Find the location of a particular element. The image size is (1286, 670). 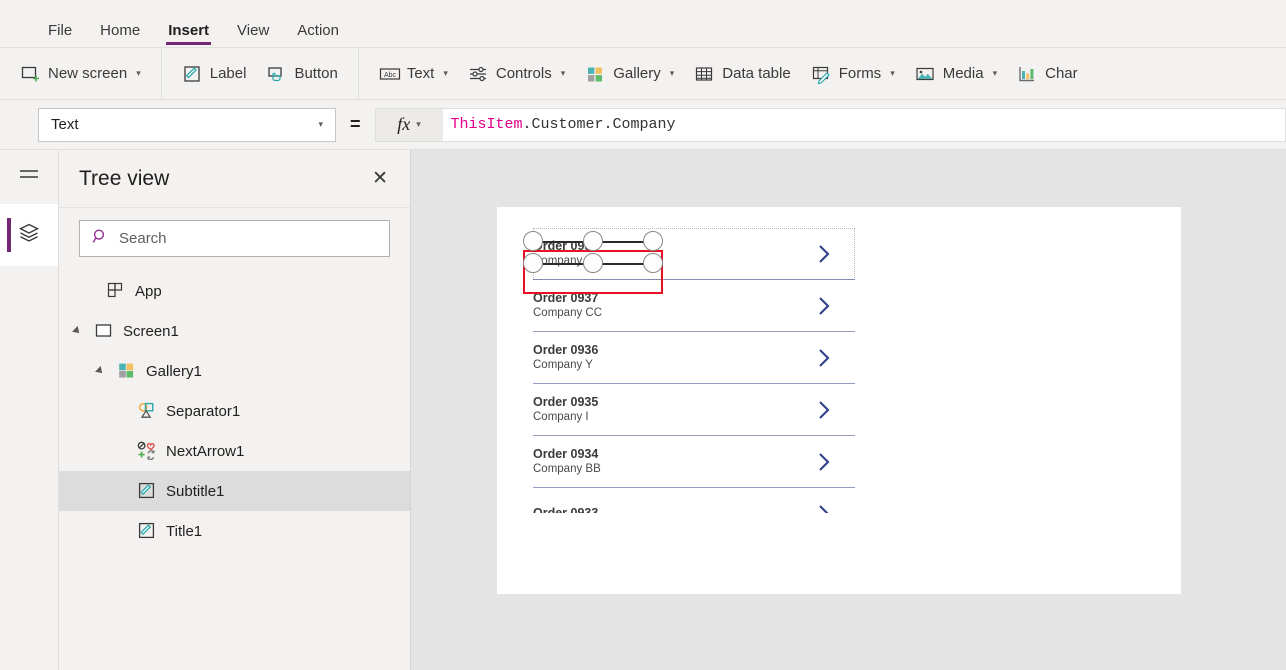

gallery-row-subtitle: Company CC is located at coordinates (568, 313).